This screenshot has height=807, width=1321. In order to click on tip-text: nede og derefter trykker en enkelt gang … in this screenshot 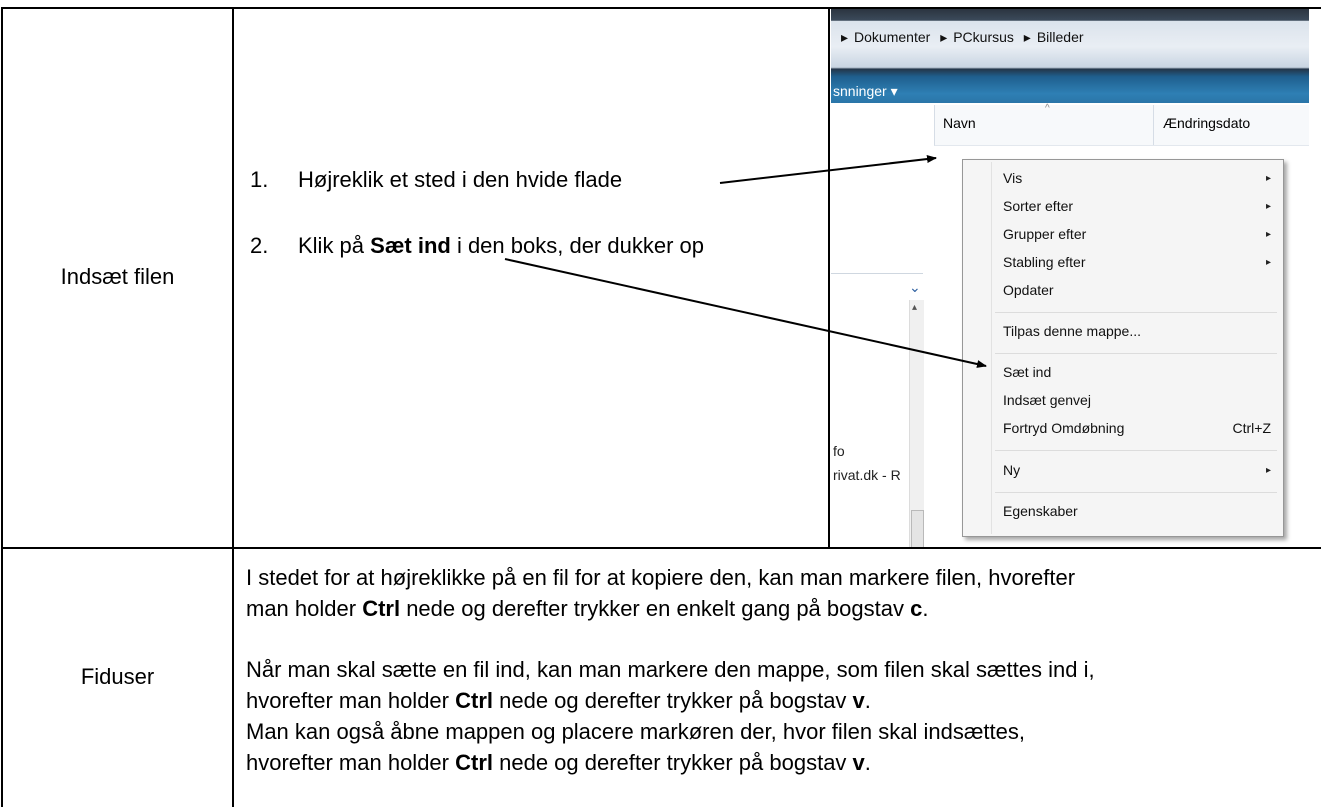, I will do `click(655, 608)`.